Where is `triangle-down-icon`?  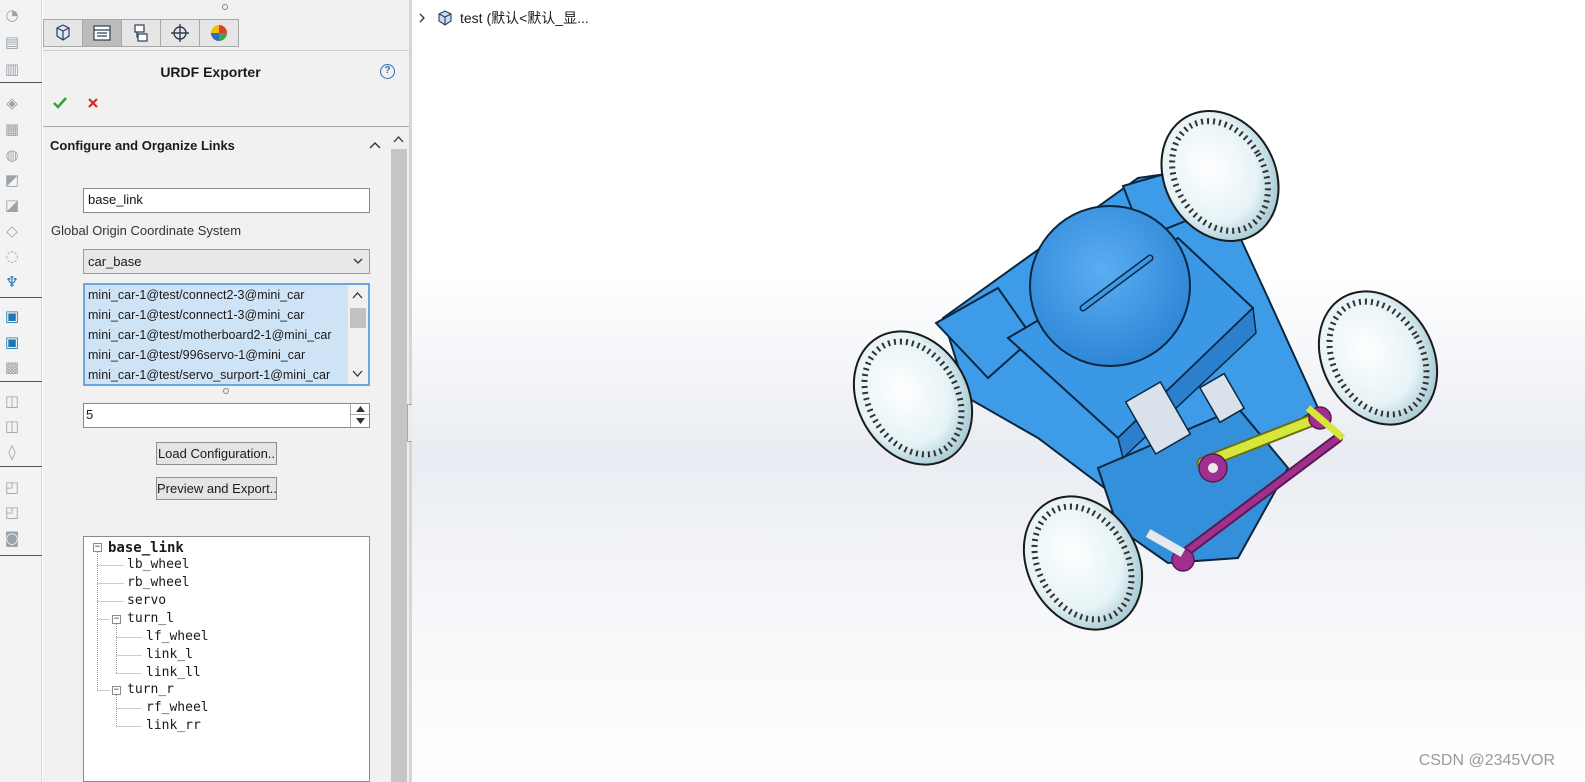 triangle-down-icon is located at coordinates (360, 420).